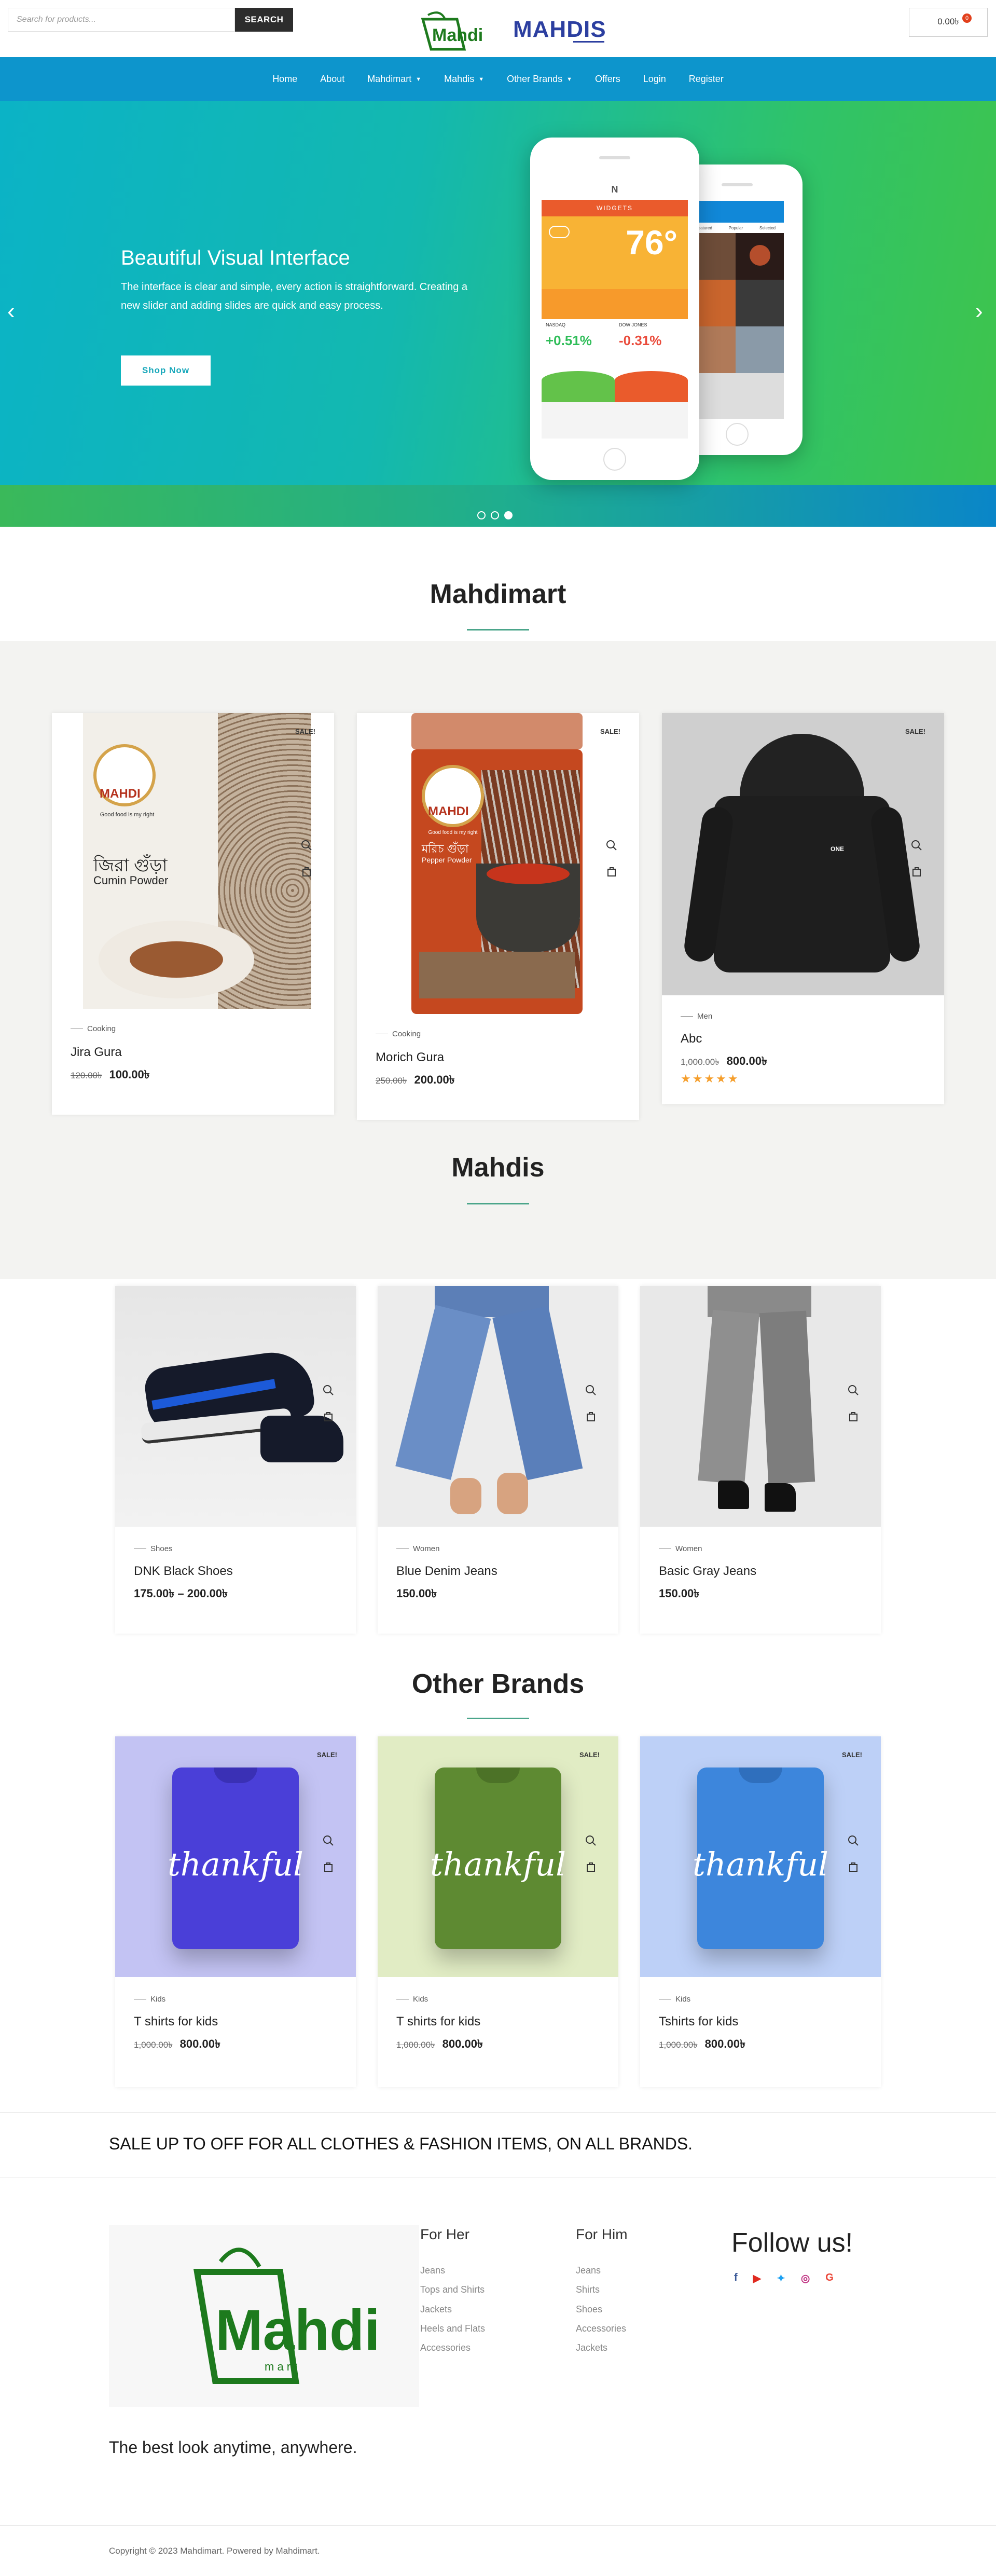  Describe the element at coordinates (805, 2278) in the screenshot. I see `instagram-icon: ◎` at that location.